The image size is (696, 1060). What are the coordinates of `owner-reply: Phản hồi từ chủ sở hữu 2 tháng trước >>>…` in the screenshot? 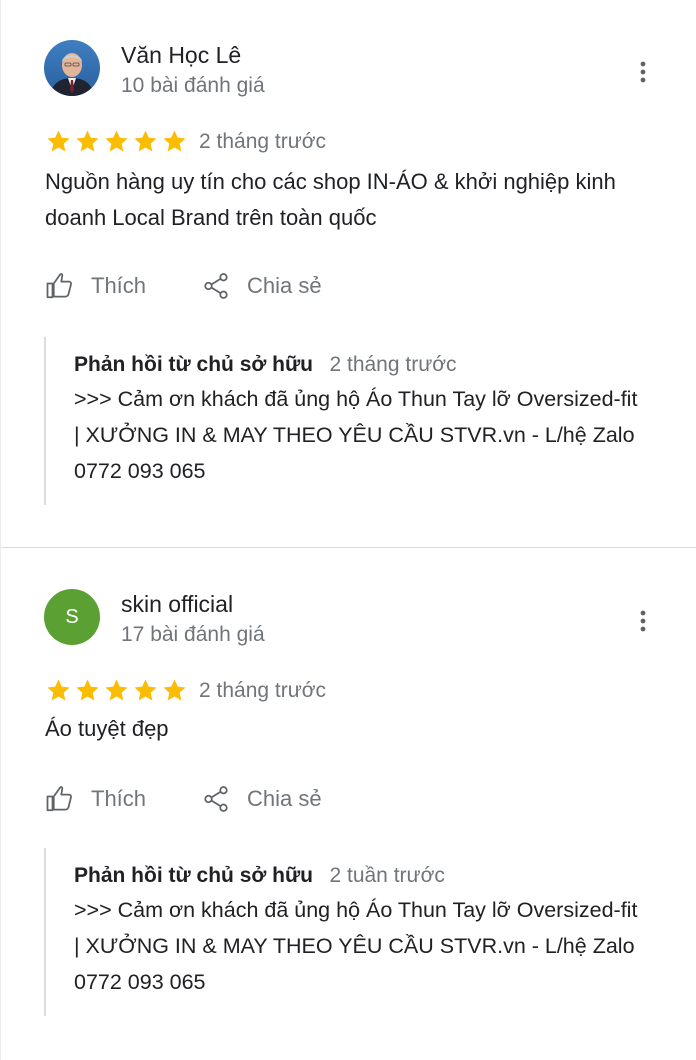 It's located at (355, 421).